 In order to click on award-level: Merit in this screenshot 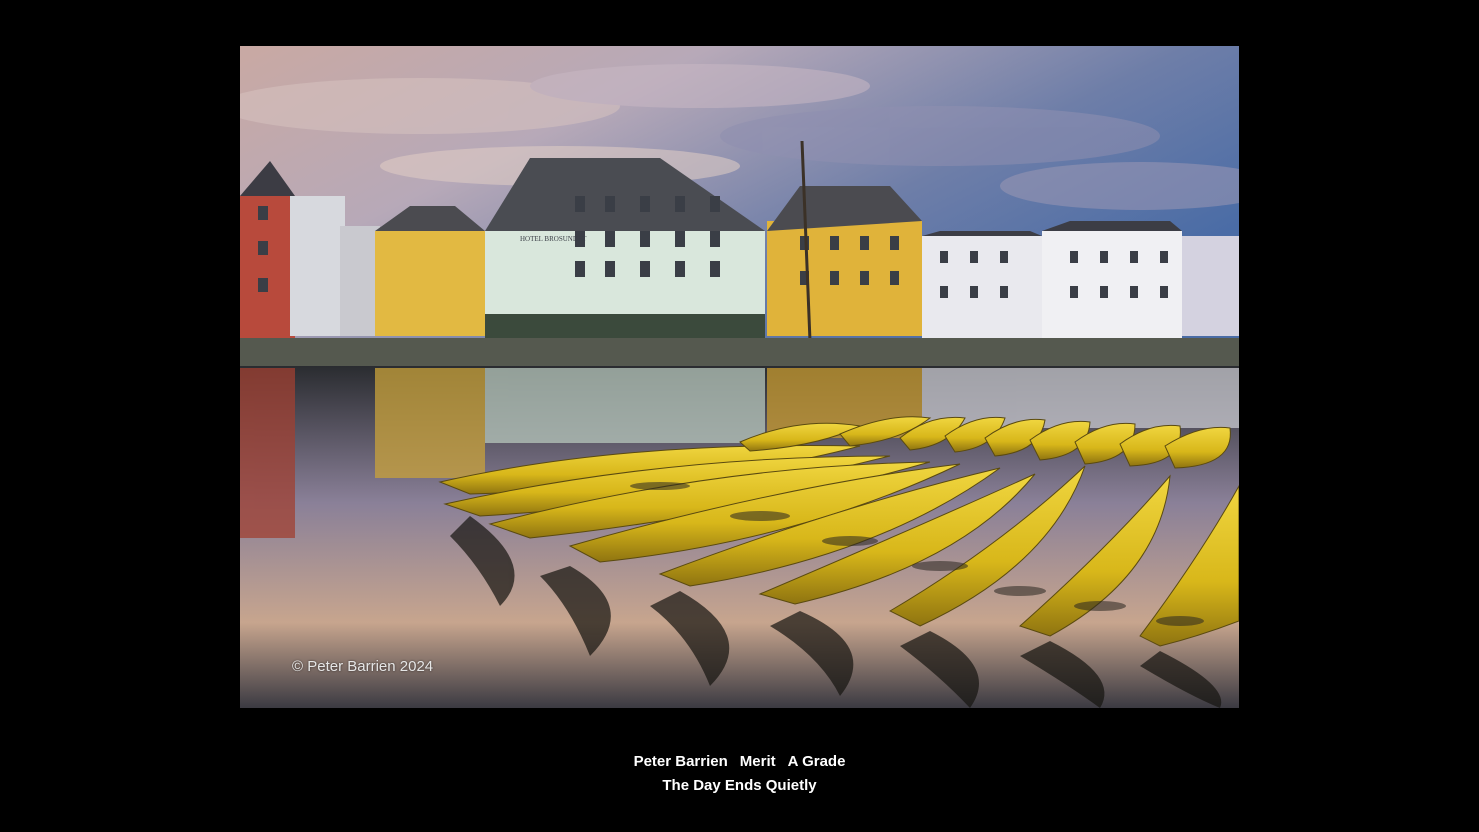, I will do `click(757, 761)`.